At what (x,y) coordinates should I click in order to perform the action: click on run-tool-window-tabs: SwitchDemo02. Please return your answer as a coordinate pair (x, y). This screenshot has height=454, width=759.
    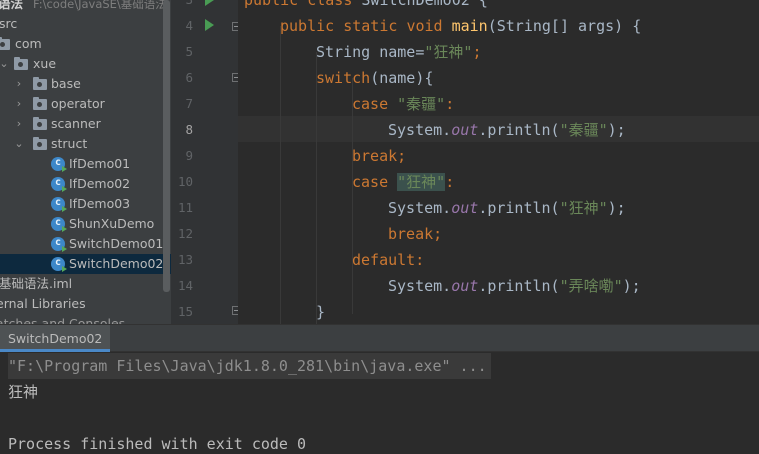
    Looking at the image, I should click on (379, 338).